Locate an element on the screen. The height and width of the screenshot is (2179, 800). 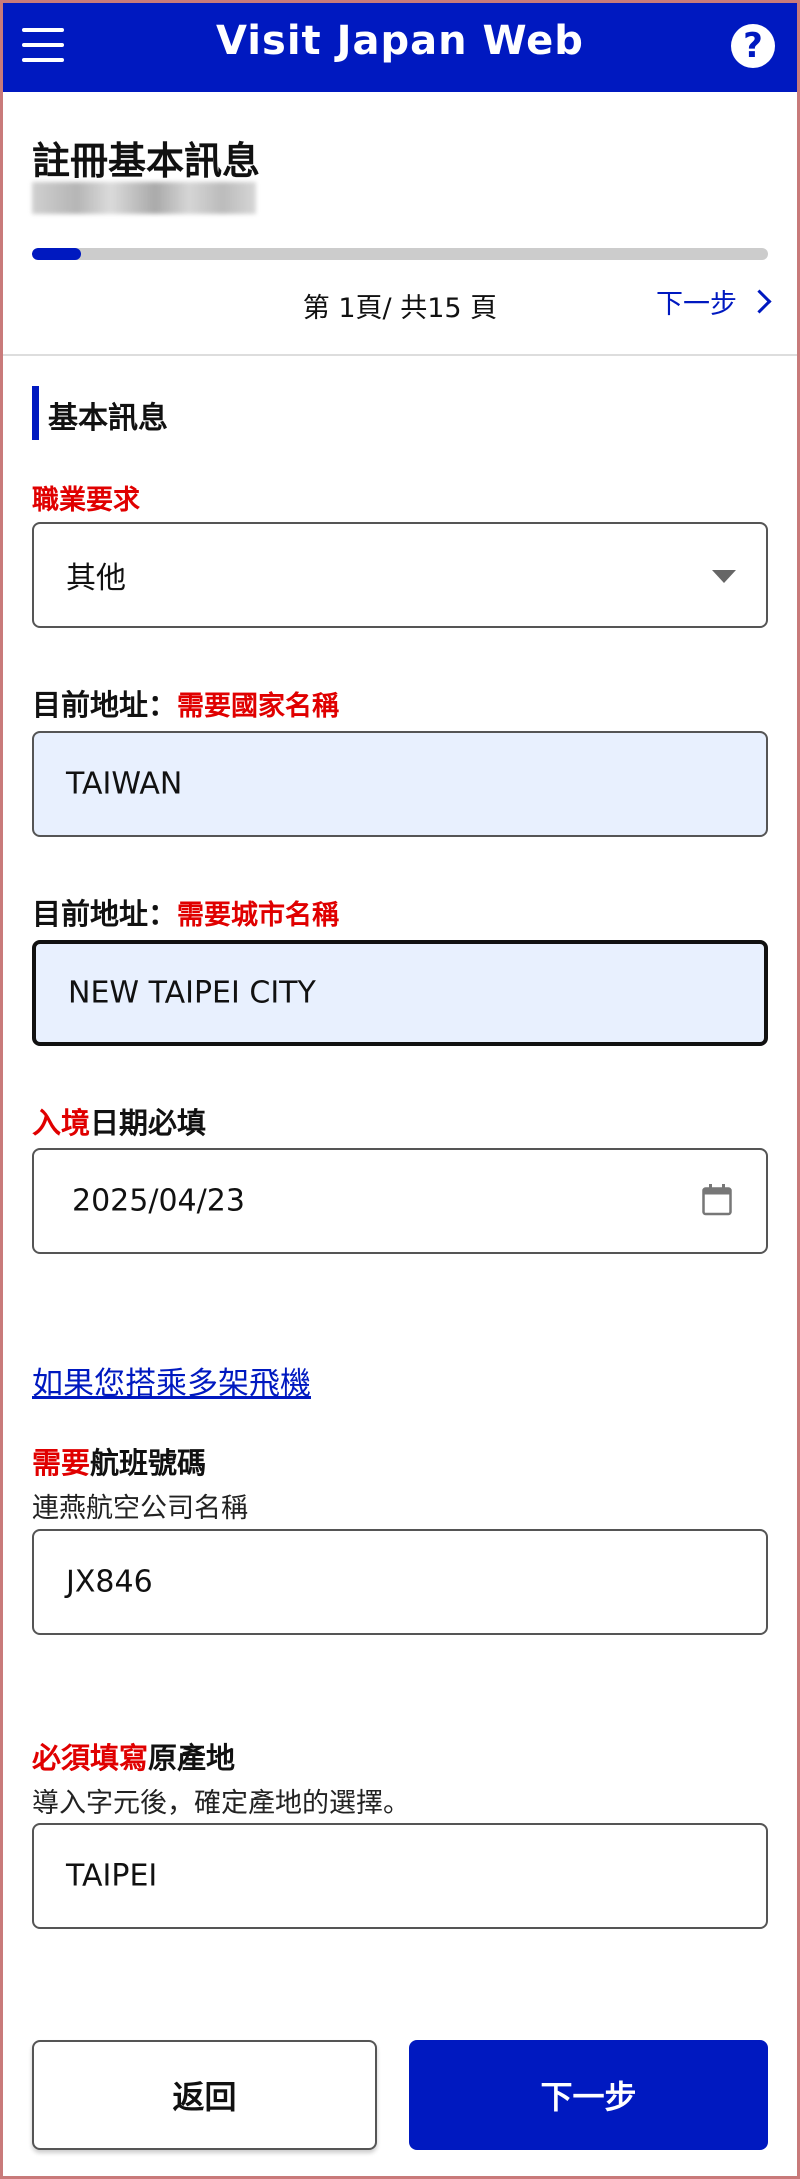
country-required-text: 需要國家名稱 is located at coordinates (258, 706).